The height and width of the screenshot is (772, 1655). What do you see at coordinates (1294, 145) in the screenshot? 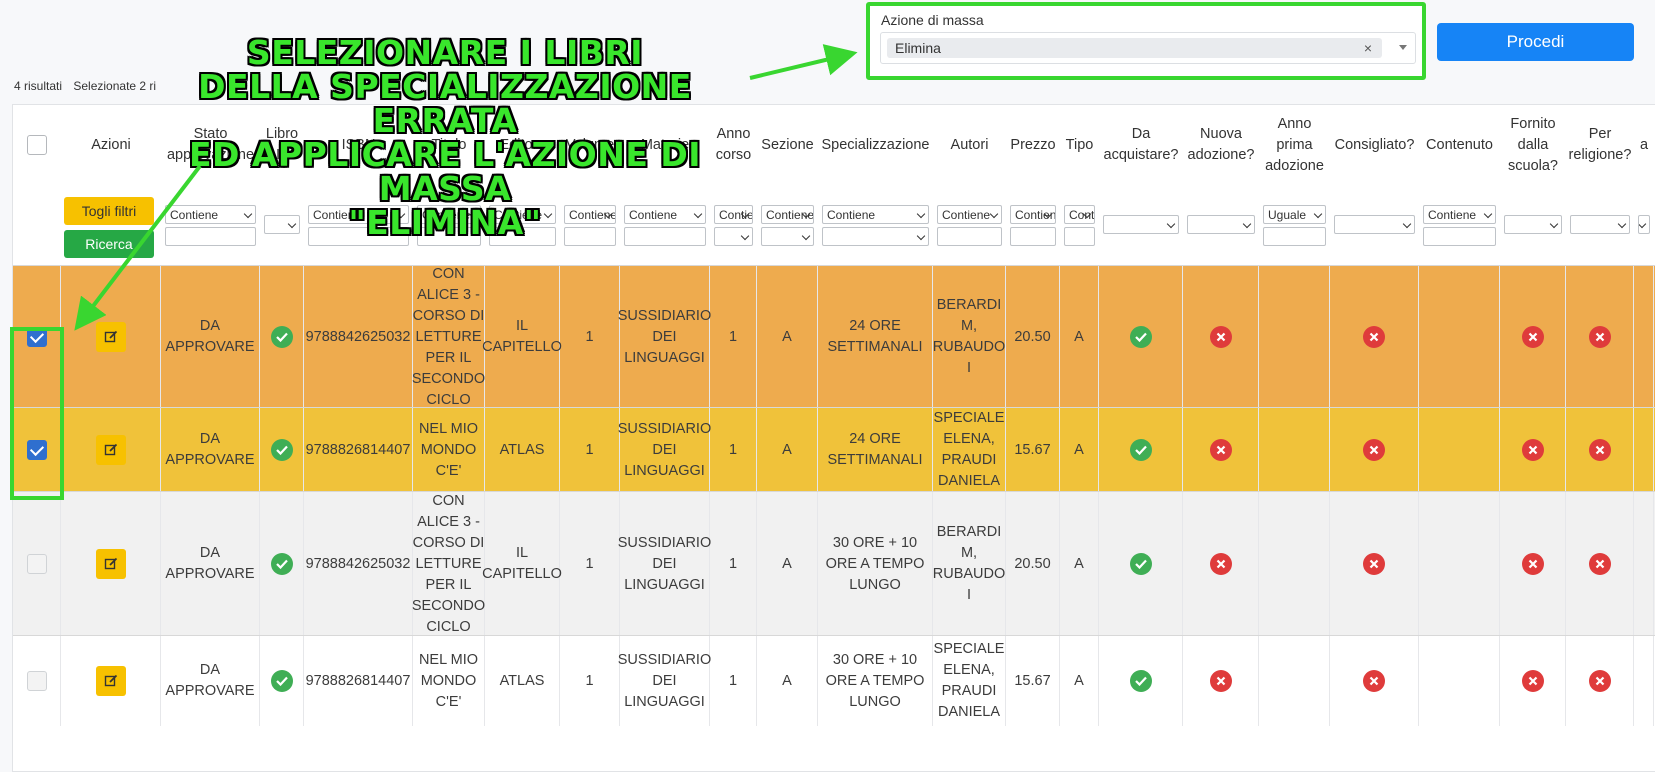
I see `column-header: Anno prima adozione` at bounding box center [1294, 145].